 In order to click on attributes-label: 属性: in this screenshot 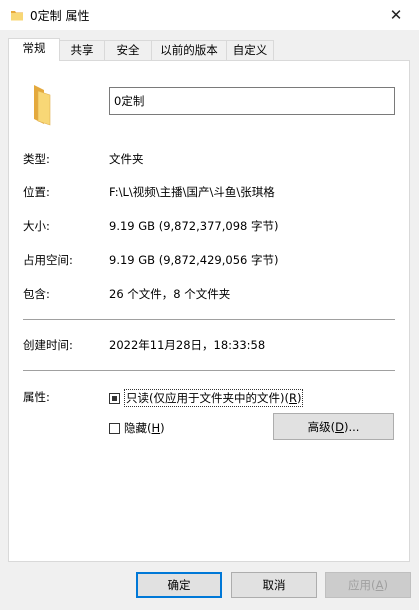, I will do `click(36, 397)`.